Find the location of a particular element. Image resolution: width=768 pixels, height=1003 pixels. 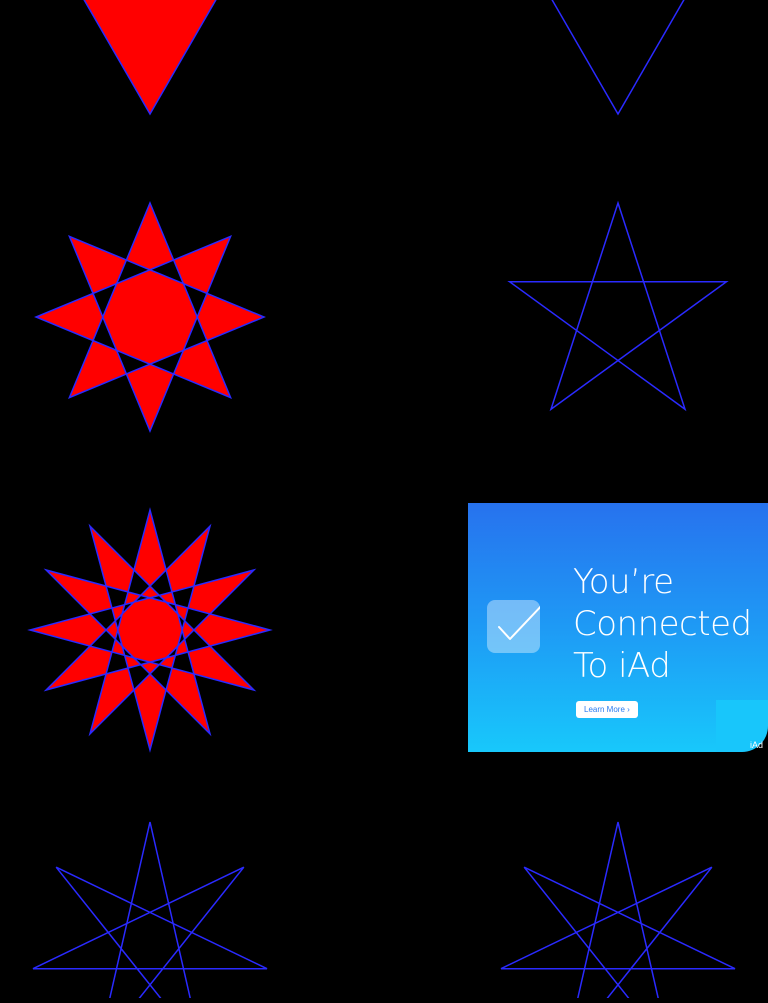

chevron-right-icon: › is located at coordinates (628, 709).